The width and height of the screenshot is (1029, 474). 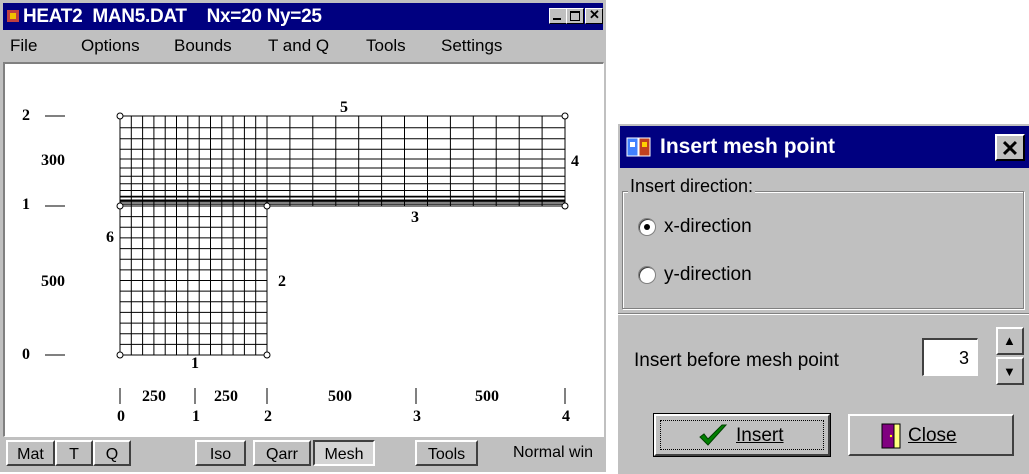 What do you see at coordinates (713, 435) in the screenshot?
I see `checkmark-icon` at bounding box center [713, 435].